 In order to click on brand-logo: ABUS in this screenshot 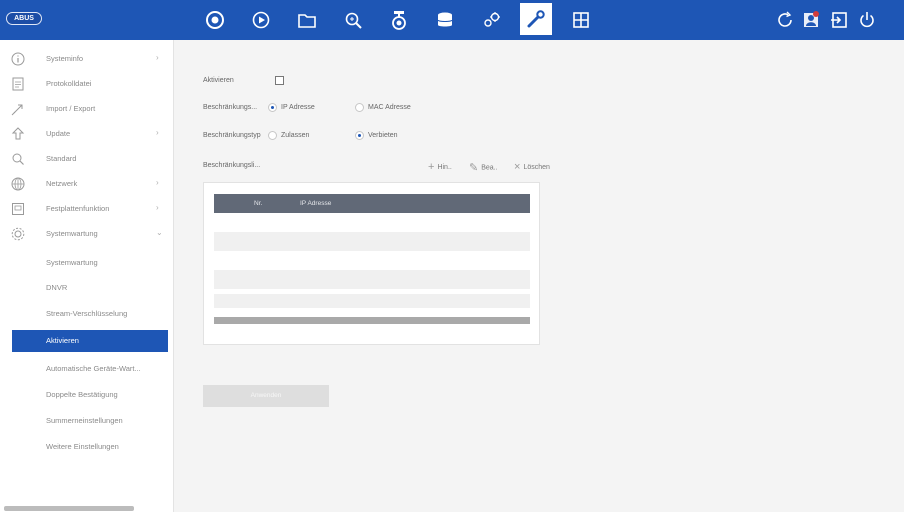, I will do `click(24, 18)`.